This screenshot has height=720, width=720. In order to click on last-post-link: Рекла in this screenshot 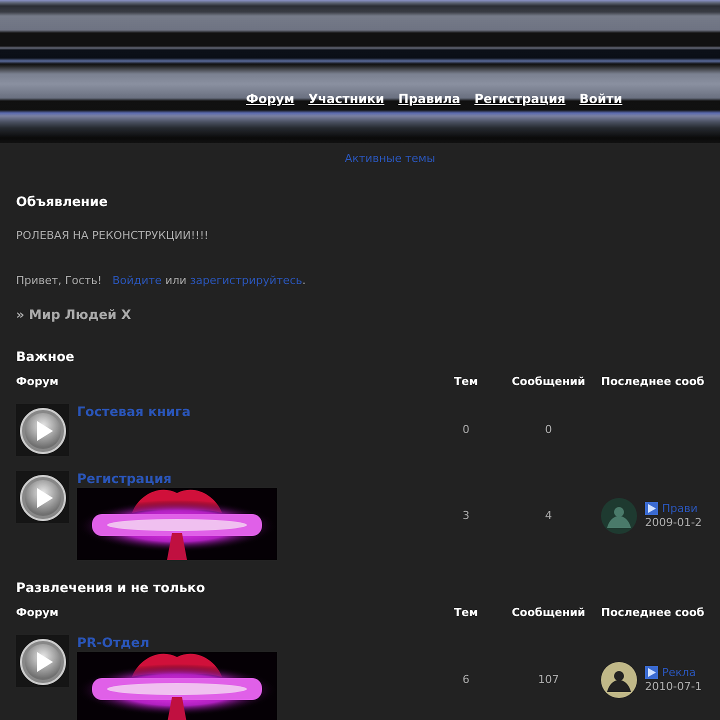, I will do `click(679, 673)`.